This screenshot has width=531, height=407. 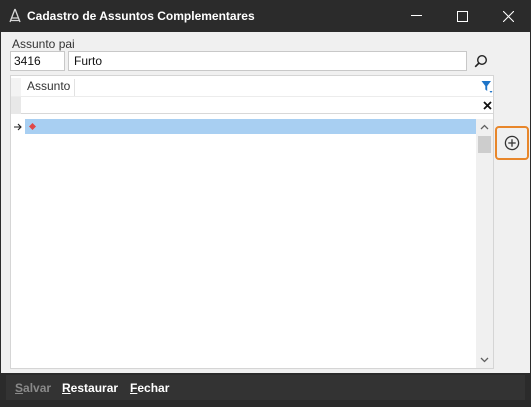 I want to click on close-icon, so click(x=508, y=16).